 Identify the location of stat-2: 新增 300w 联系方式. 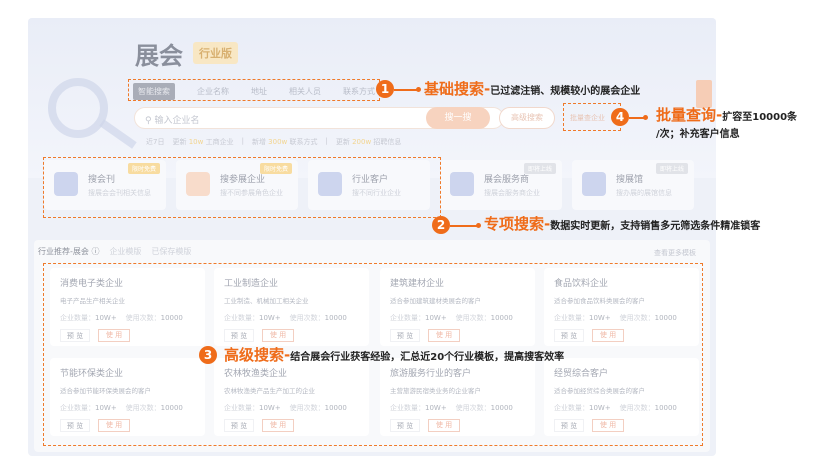
(284, 142).